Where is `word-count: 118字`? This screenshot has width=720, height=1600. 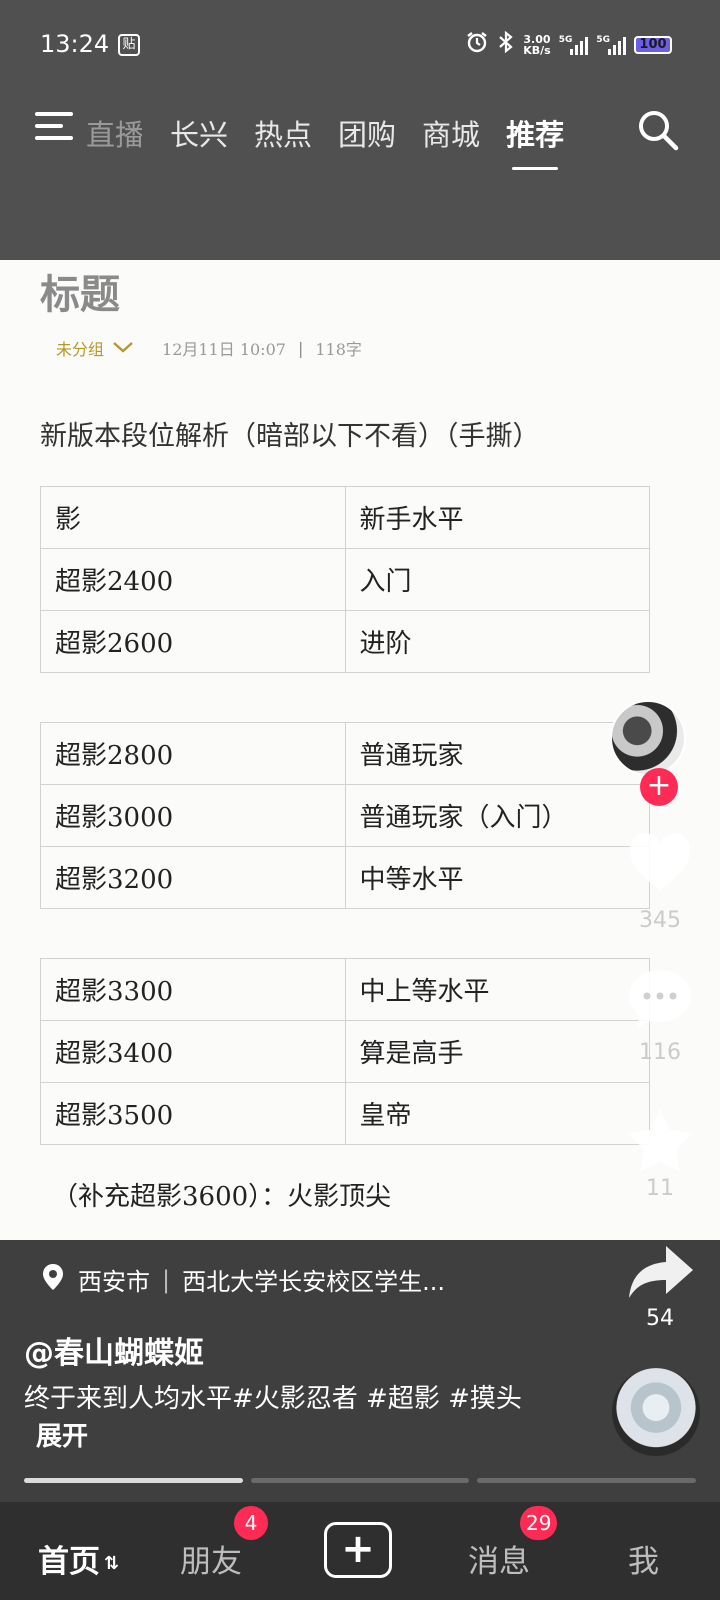
word-count: 118字 is located at coordinates (338, 349).